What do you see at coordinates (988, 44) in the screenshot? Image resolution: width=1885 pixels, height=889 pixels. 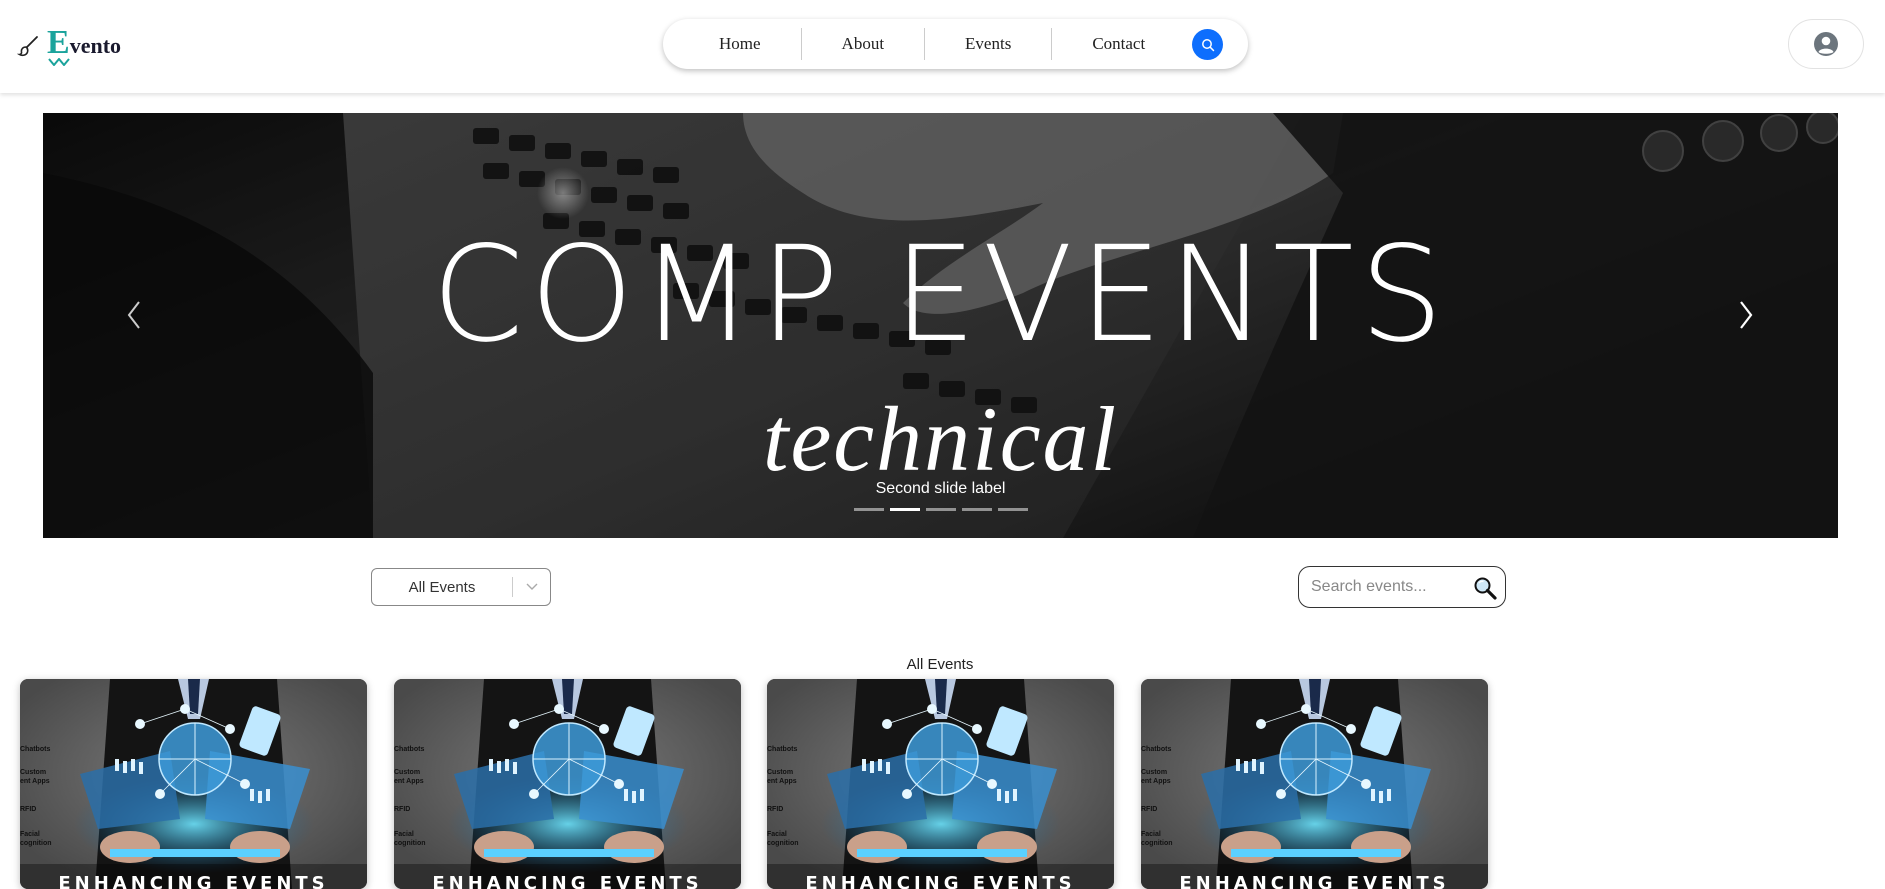 I see `nav-events: Events` at bounding box center [988, 44].